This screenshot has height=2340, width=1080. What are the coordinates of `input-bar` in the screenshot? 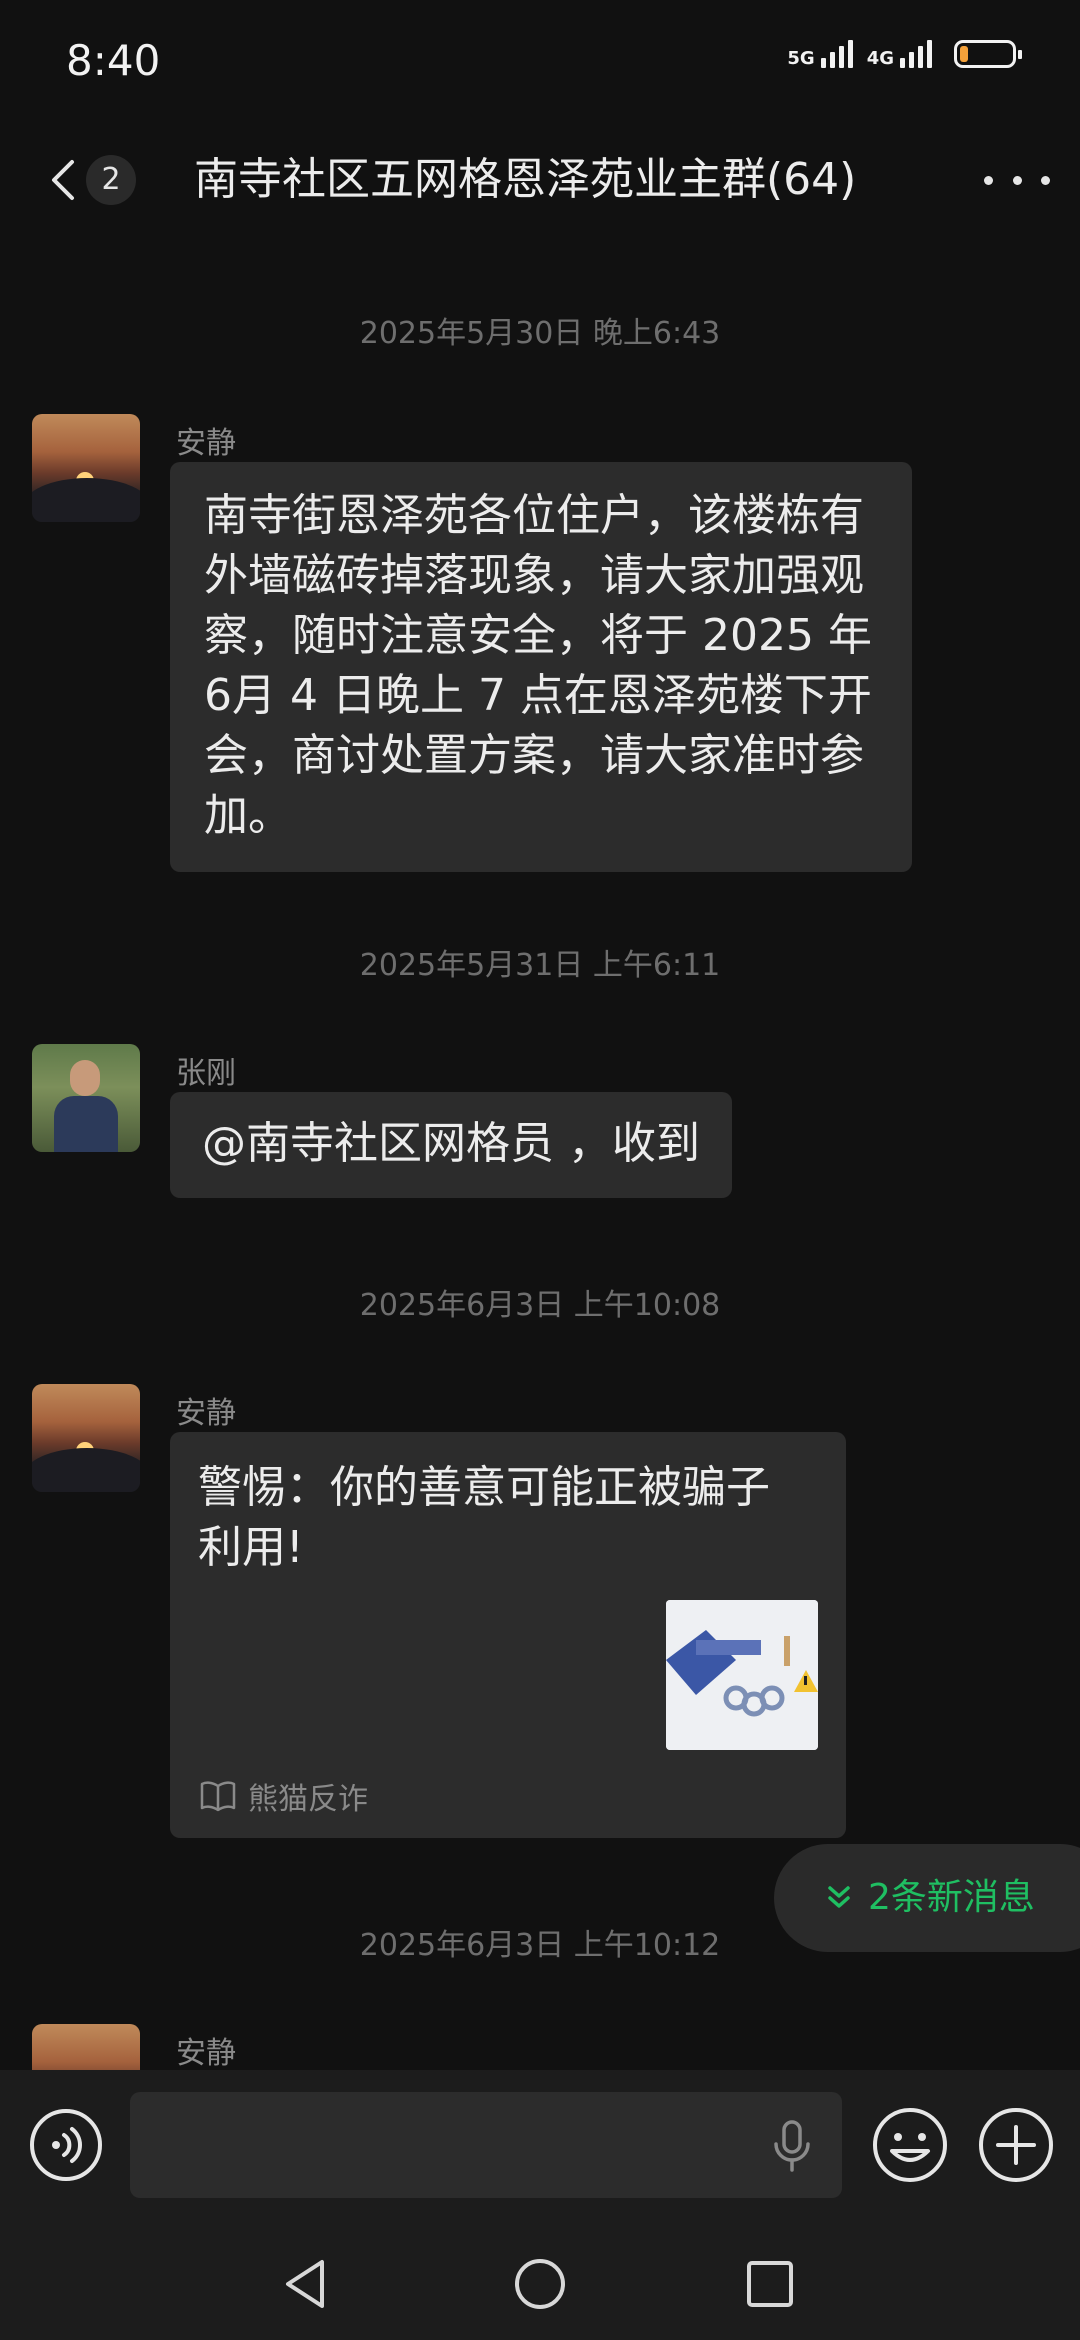 It's located at (540, 2145).